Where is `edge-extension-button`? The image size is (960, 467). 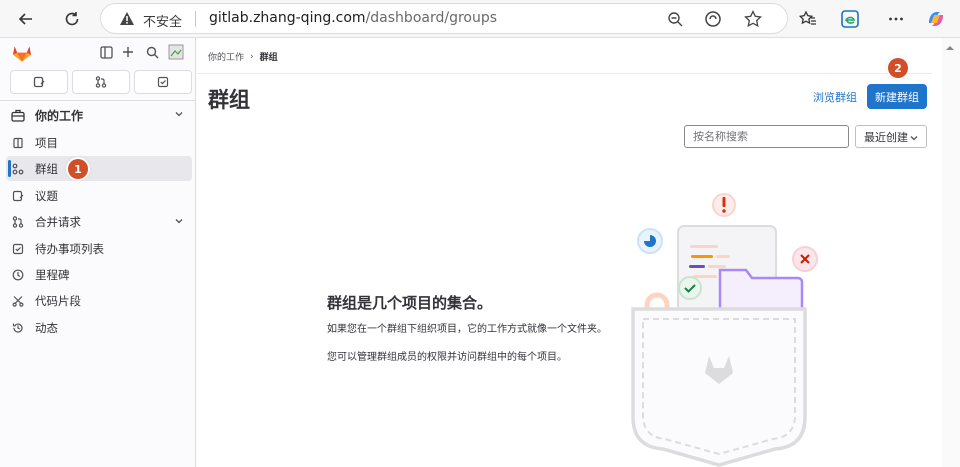 edge-extension-button is located at coordinates (850, 19).